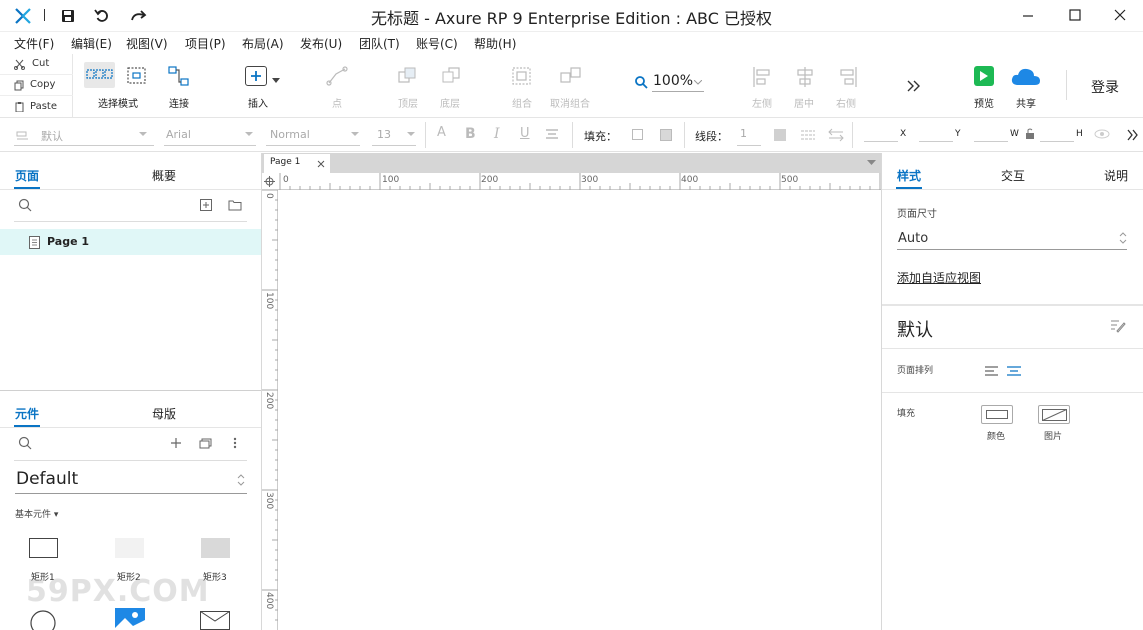  What do you see at coordinates (437, 43) in the screenshot?
I see `menu-account: 账号(C)` at bounding box center [437, 43].